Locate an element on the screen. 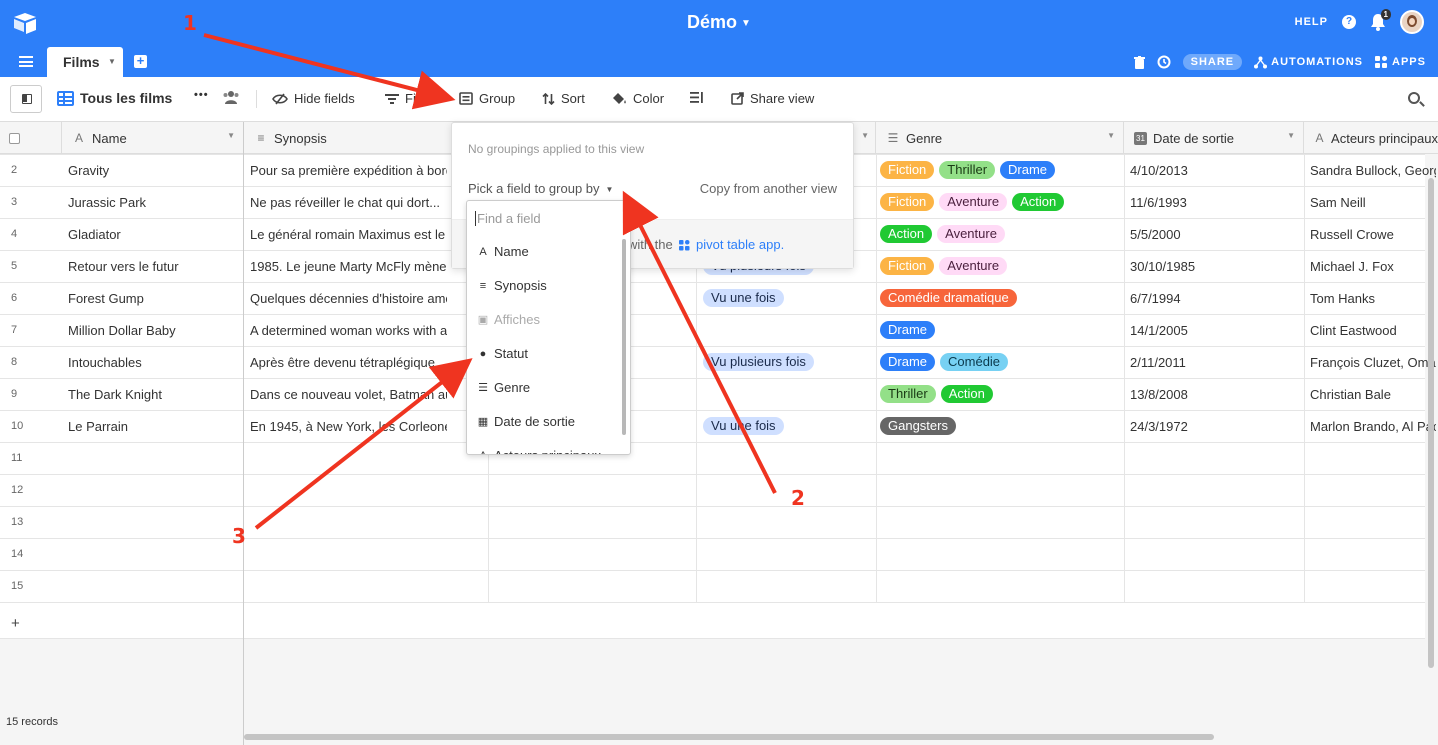 The image size is (1438, 745). hide-fields-button: Hide fields is located at coordinates (313, 98).